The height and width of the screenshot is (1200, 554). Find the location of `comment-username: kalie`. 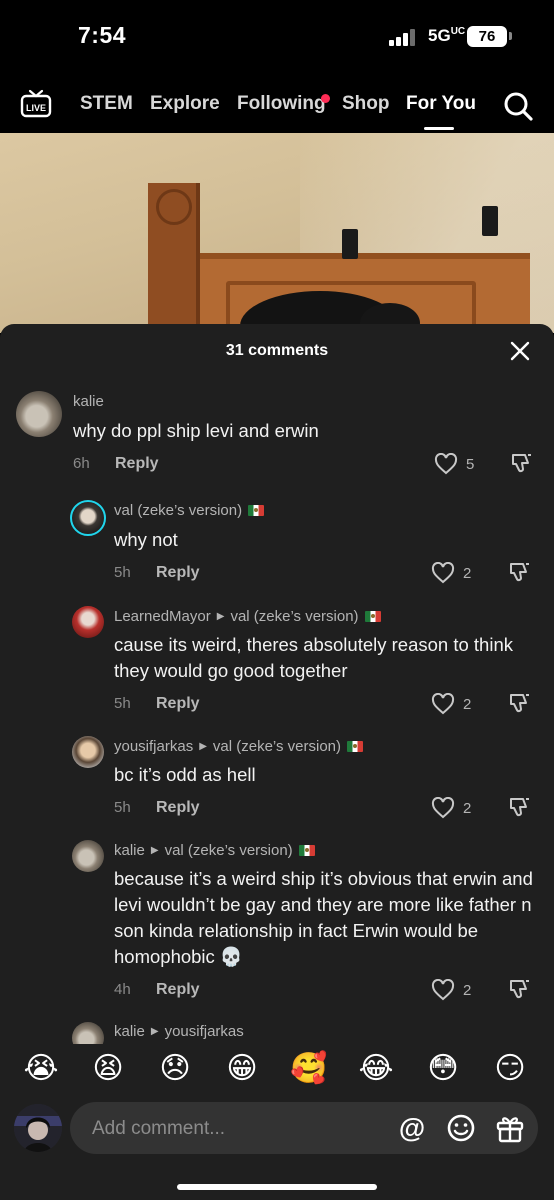

comment-username: kalie is located at coordinates (88, 401).